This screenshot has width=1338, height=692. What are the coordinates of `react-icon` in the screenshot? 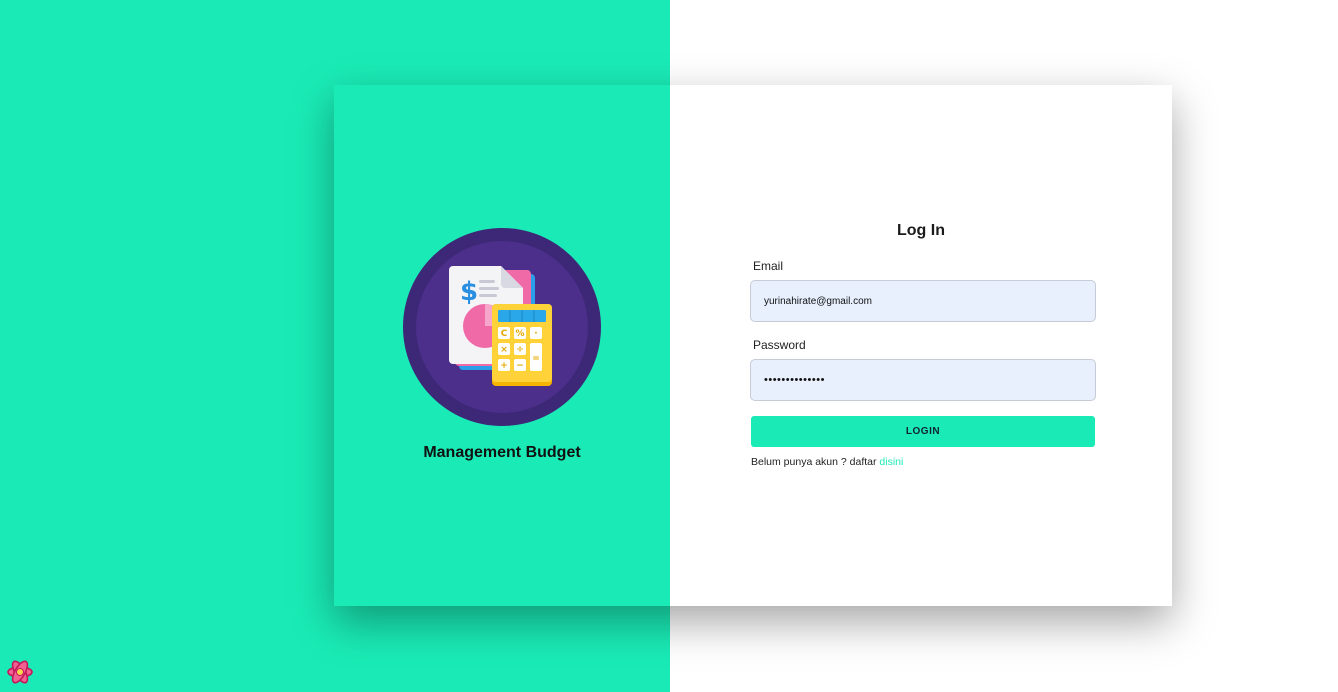 It's located at (20, 672).